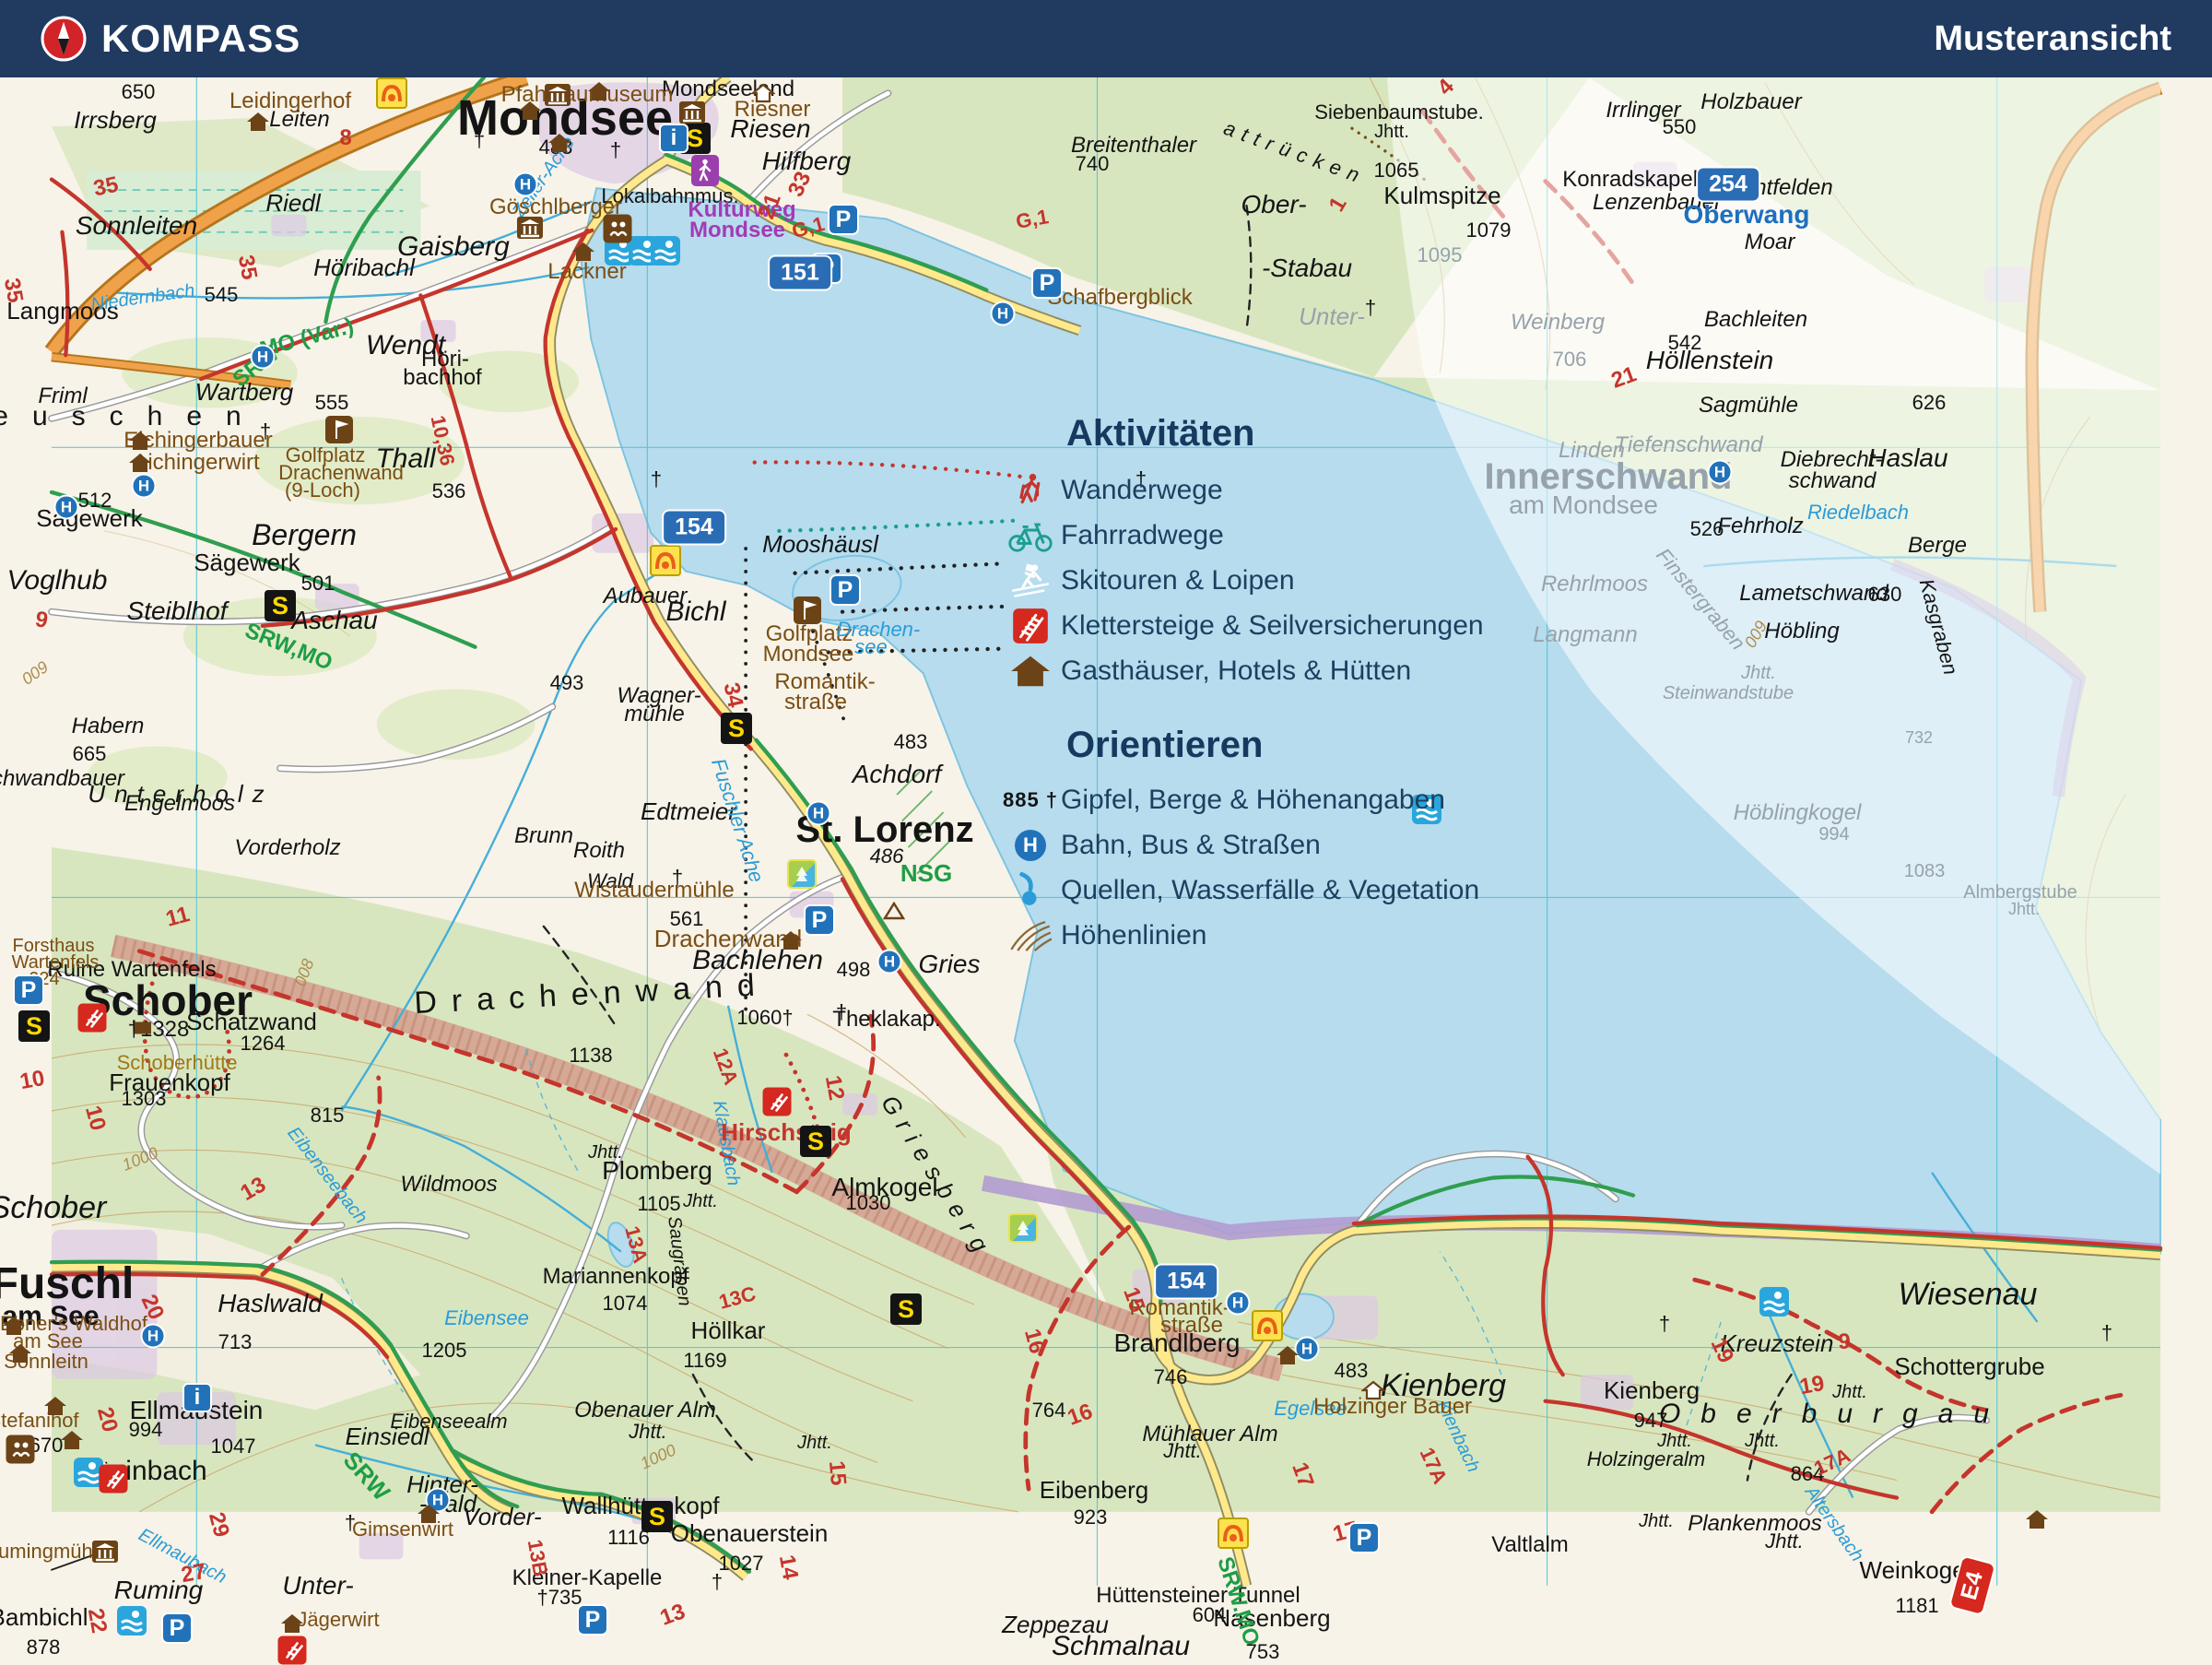  I want to click on map-label: 545, so click(221, 294).